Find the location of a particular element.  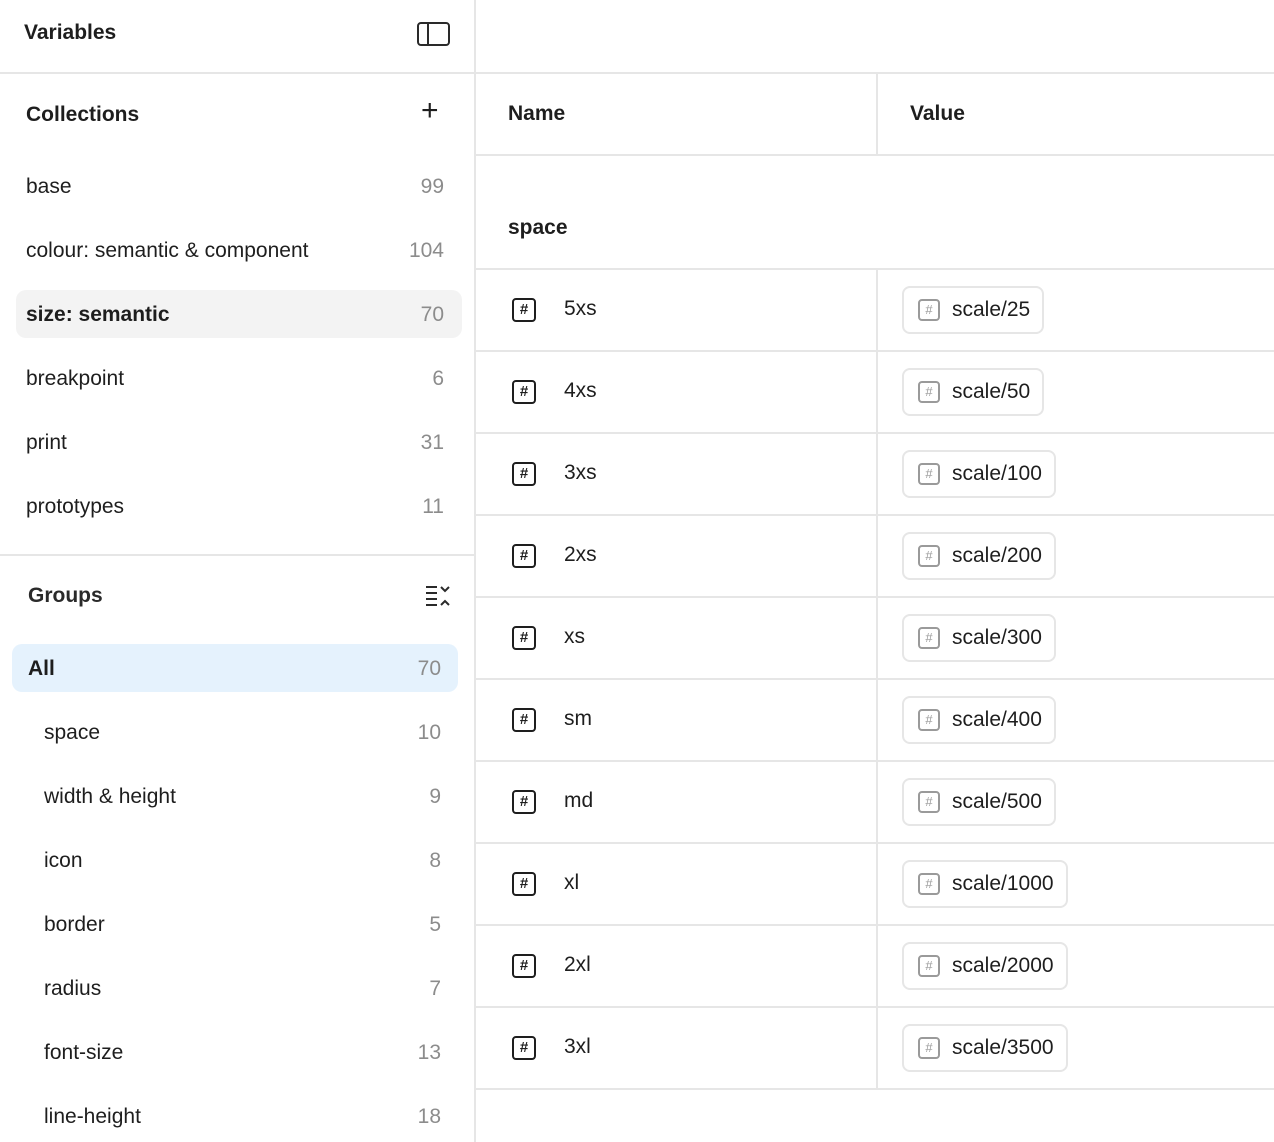

group-item-all: All 70 is located at coordinates (235, 668).